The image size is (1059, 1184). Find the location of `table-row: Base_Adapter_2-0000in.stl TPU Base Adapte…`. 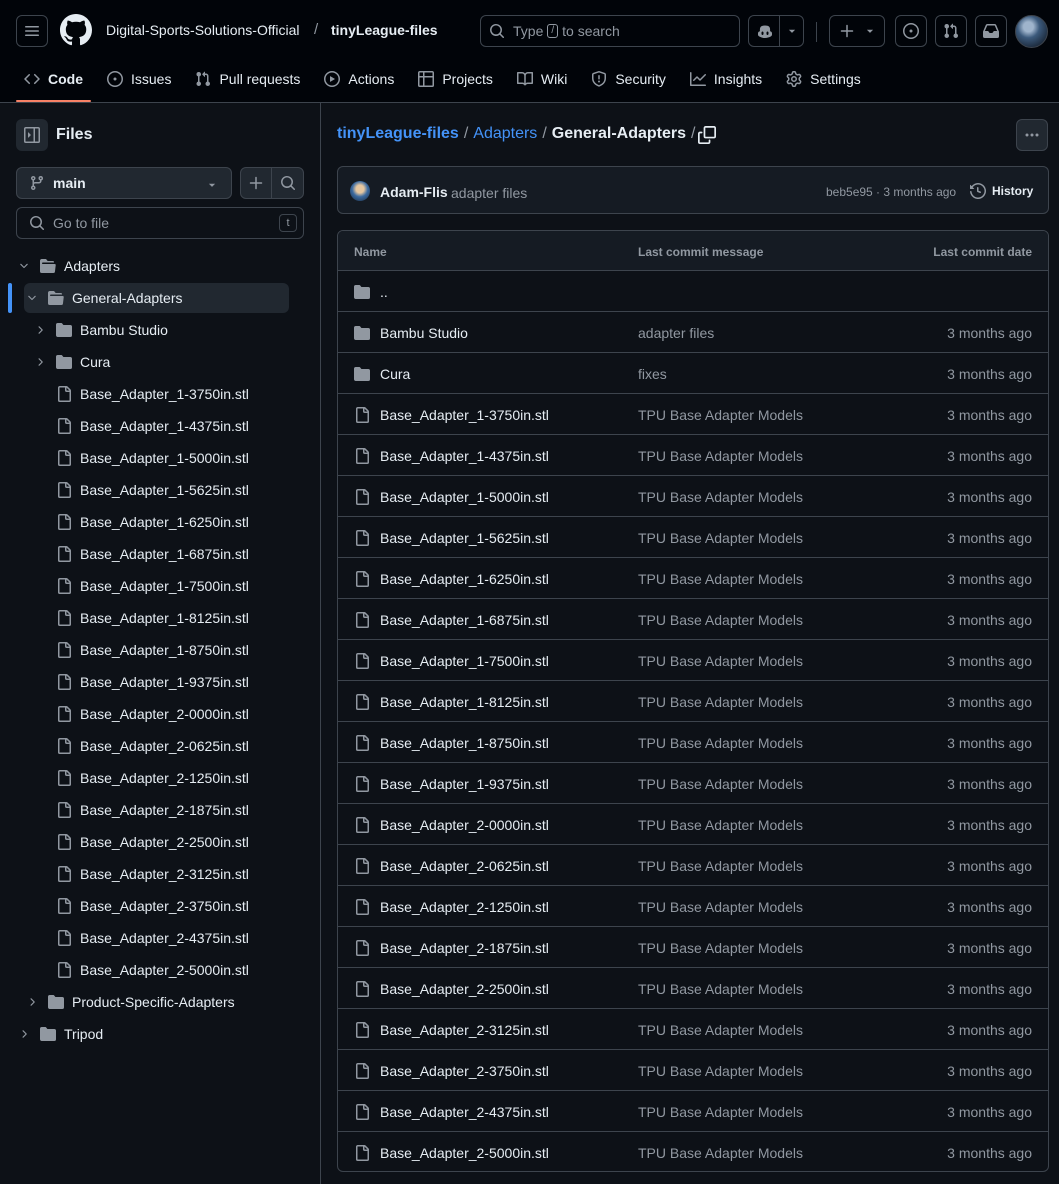

table-row: Base_Adapter_2-0000in.stl TPU Base Adapte… is located at coordinates (693, 824).